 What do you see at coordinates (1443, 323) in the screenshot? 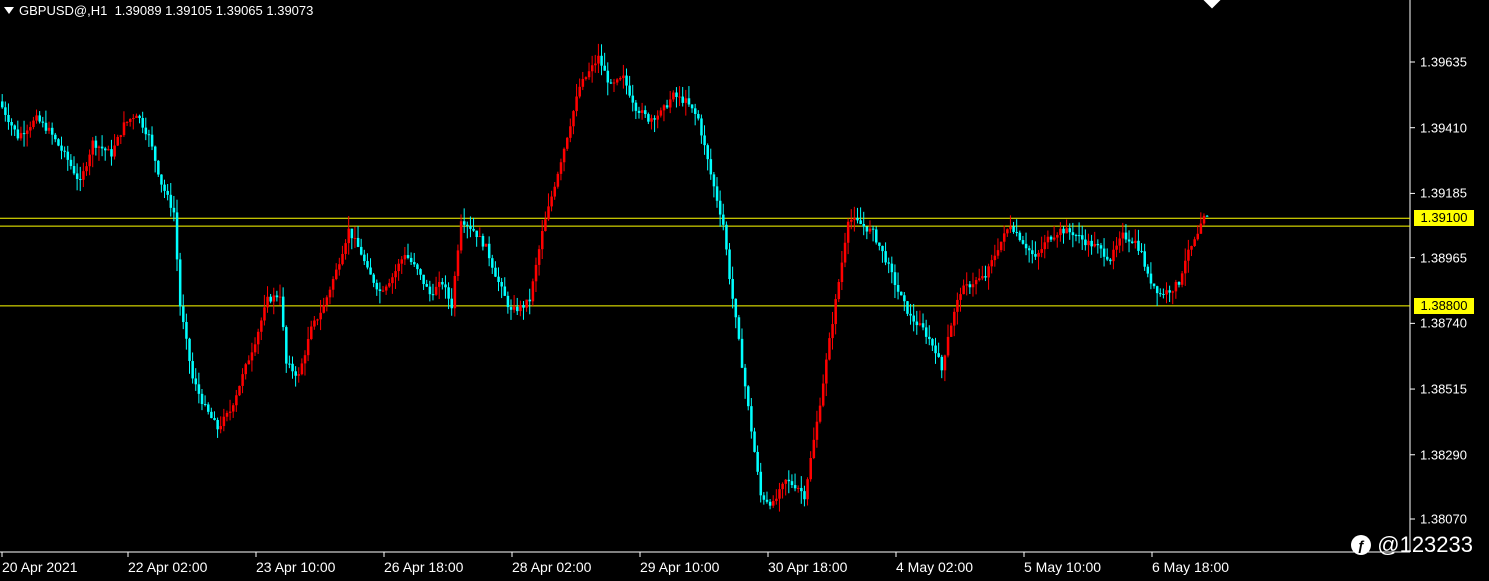
I see `y-tick-label: 1.38740` at bounding box center [1443, 323].